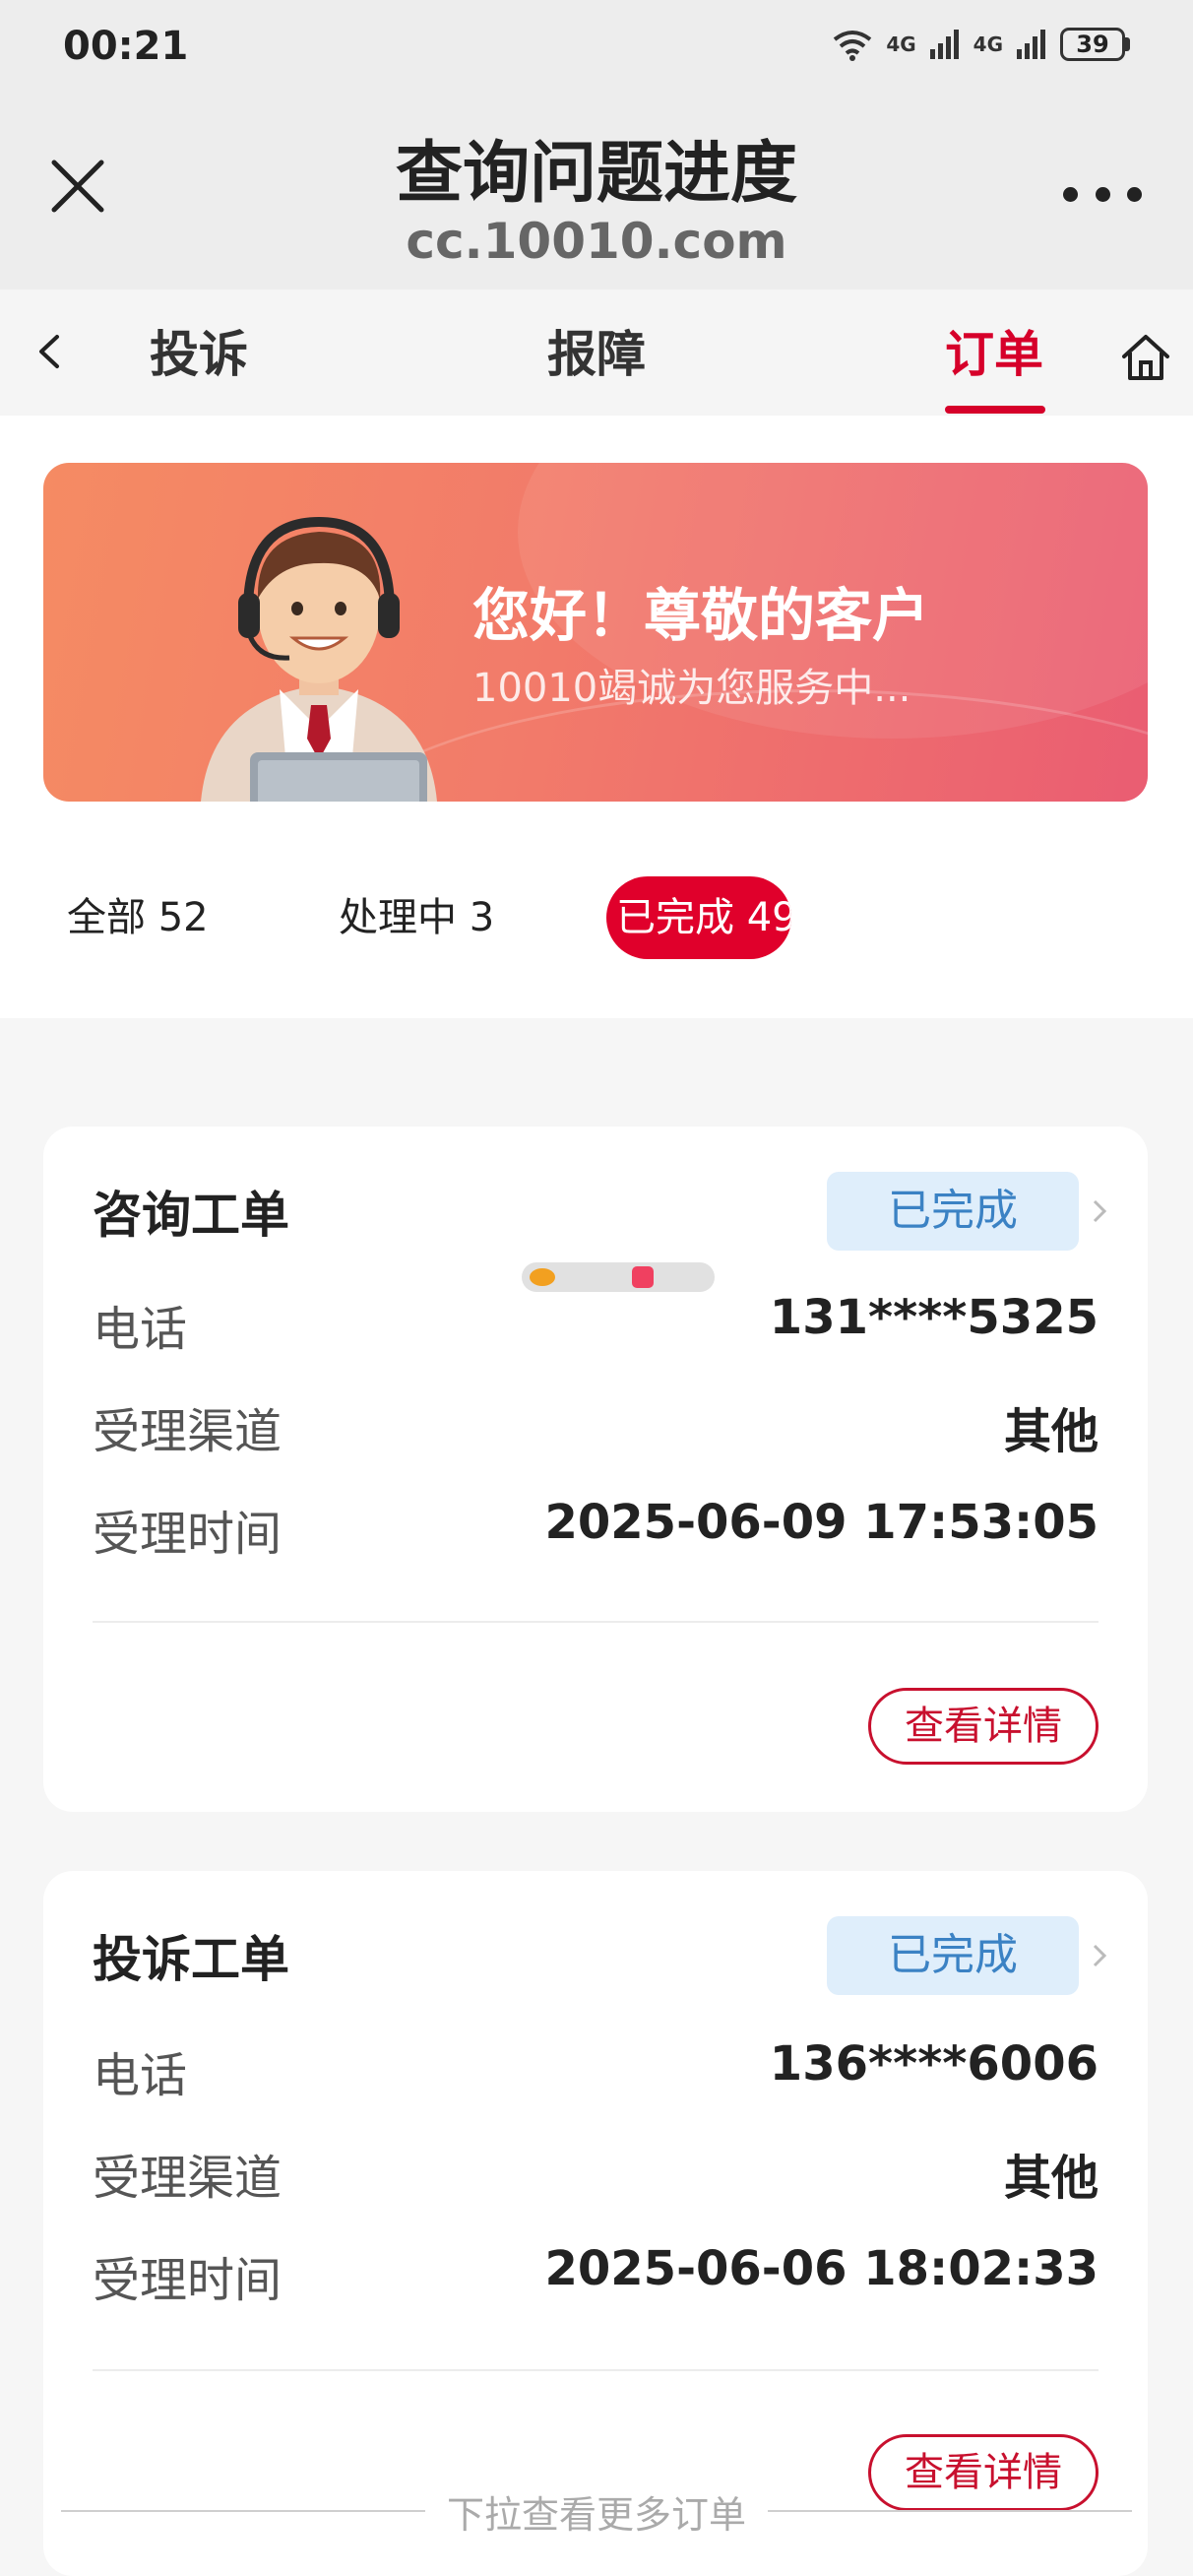  Describe the element at coordinates (596, 174) in the screenshot. I see `page-title: 查询问题进度` at that location.